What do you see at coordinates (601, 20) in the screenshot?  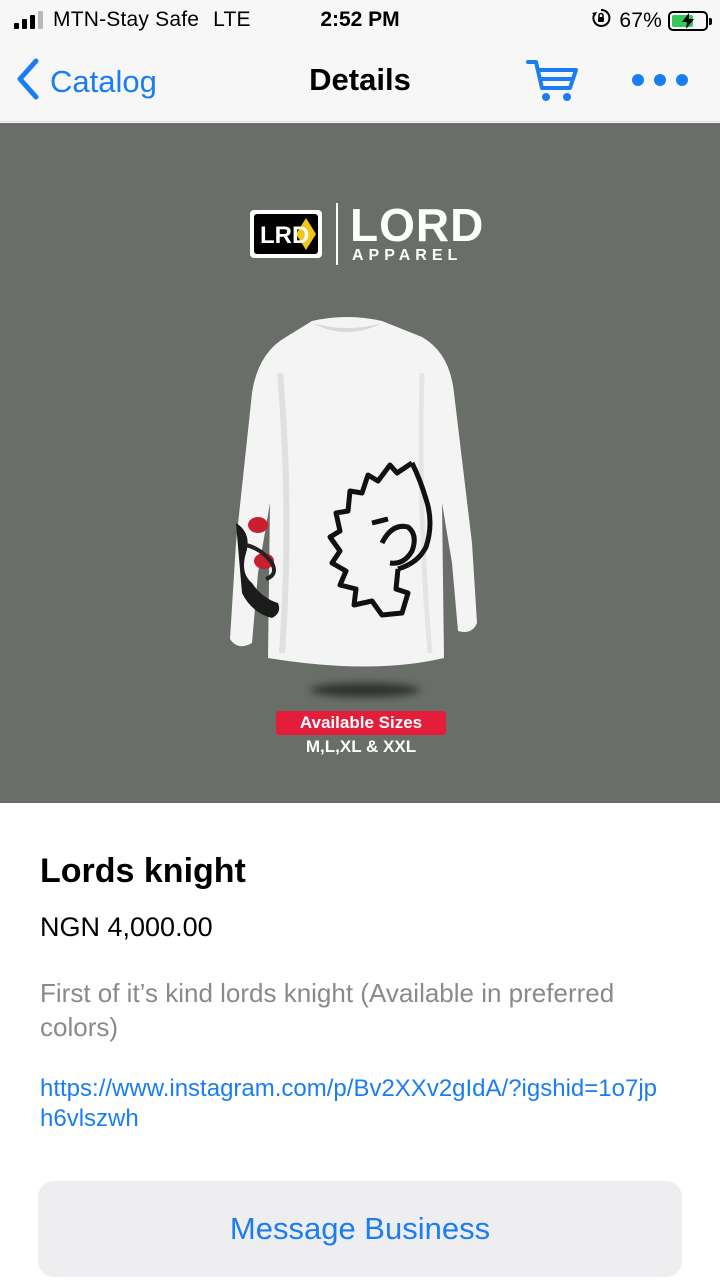 I see `rotation-lock-icon` at bounding box center [601, 20].